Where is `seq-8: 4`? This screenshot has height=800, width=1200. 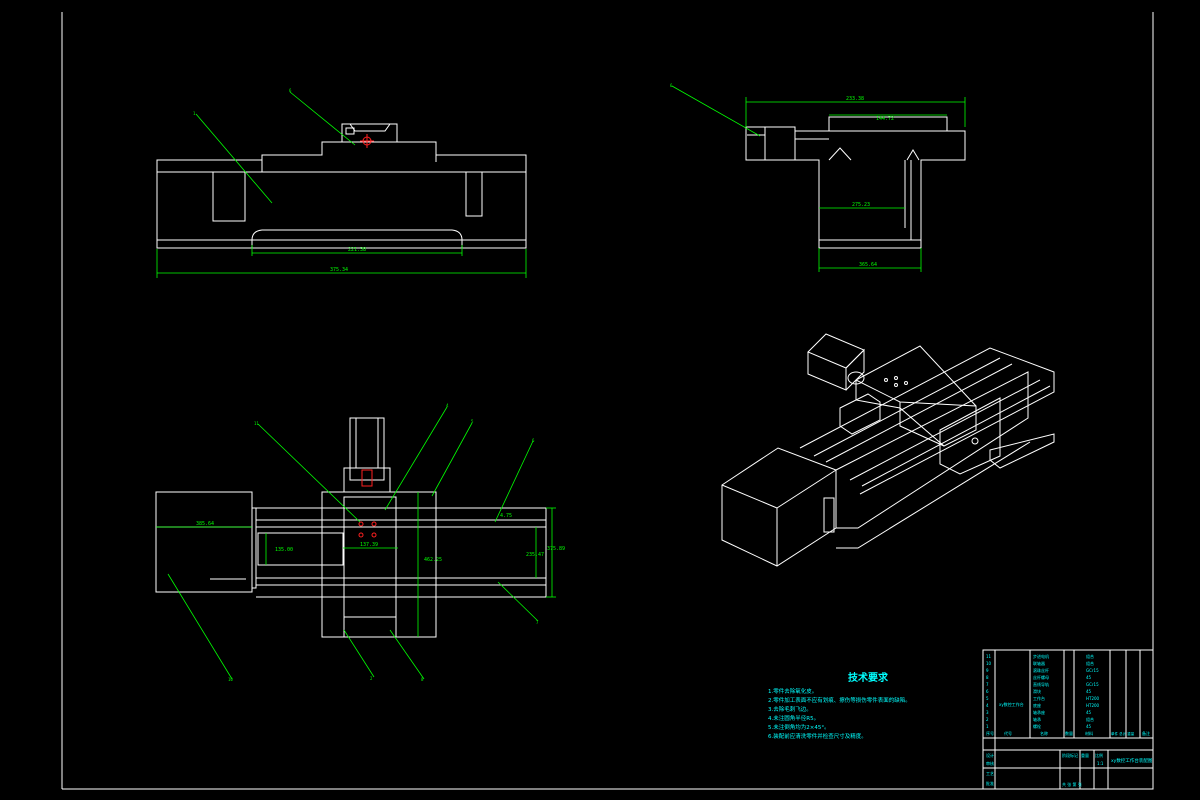
seq-8: 4 is located at coordinates (987, 705).